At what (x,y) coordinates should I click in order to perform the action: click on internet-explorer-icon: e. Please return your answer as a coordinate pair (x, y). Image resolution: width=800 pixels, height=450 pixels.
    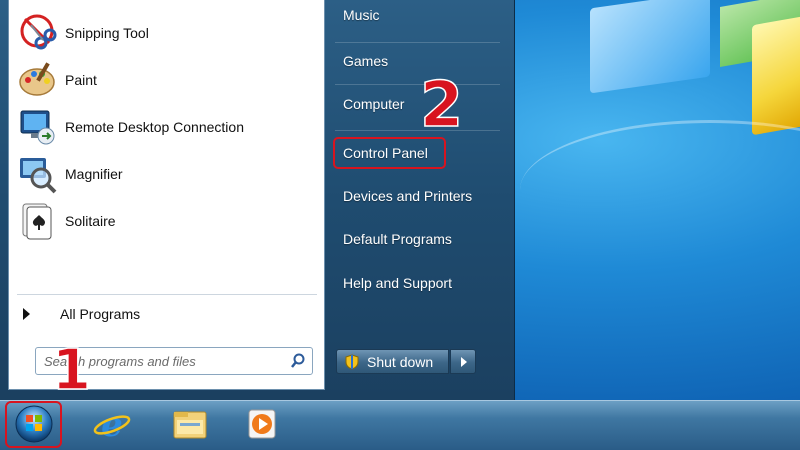
    Looking at the image, I should click on (112, 426).